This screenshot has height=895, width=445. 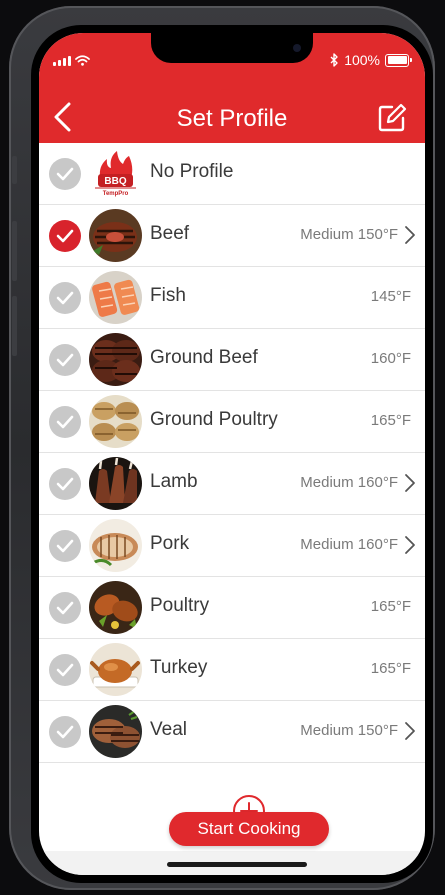 What do you see at coordinates (232, 236) in the screenshot?
I see `profile-row-beef: Beef Medium 150°F` at bounding box center [232, 236].